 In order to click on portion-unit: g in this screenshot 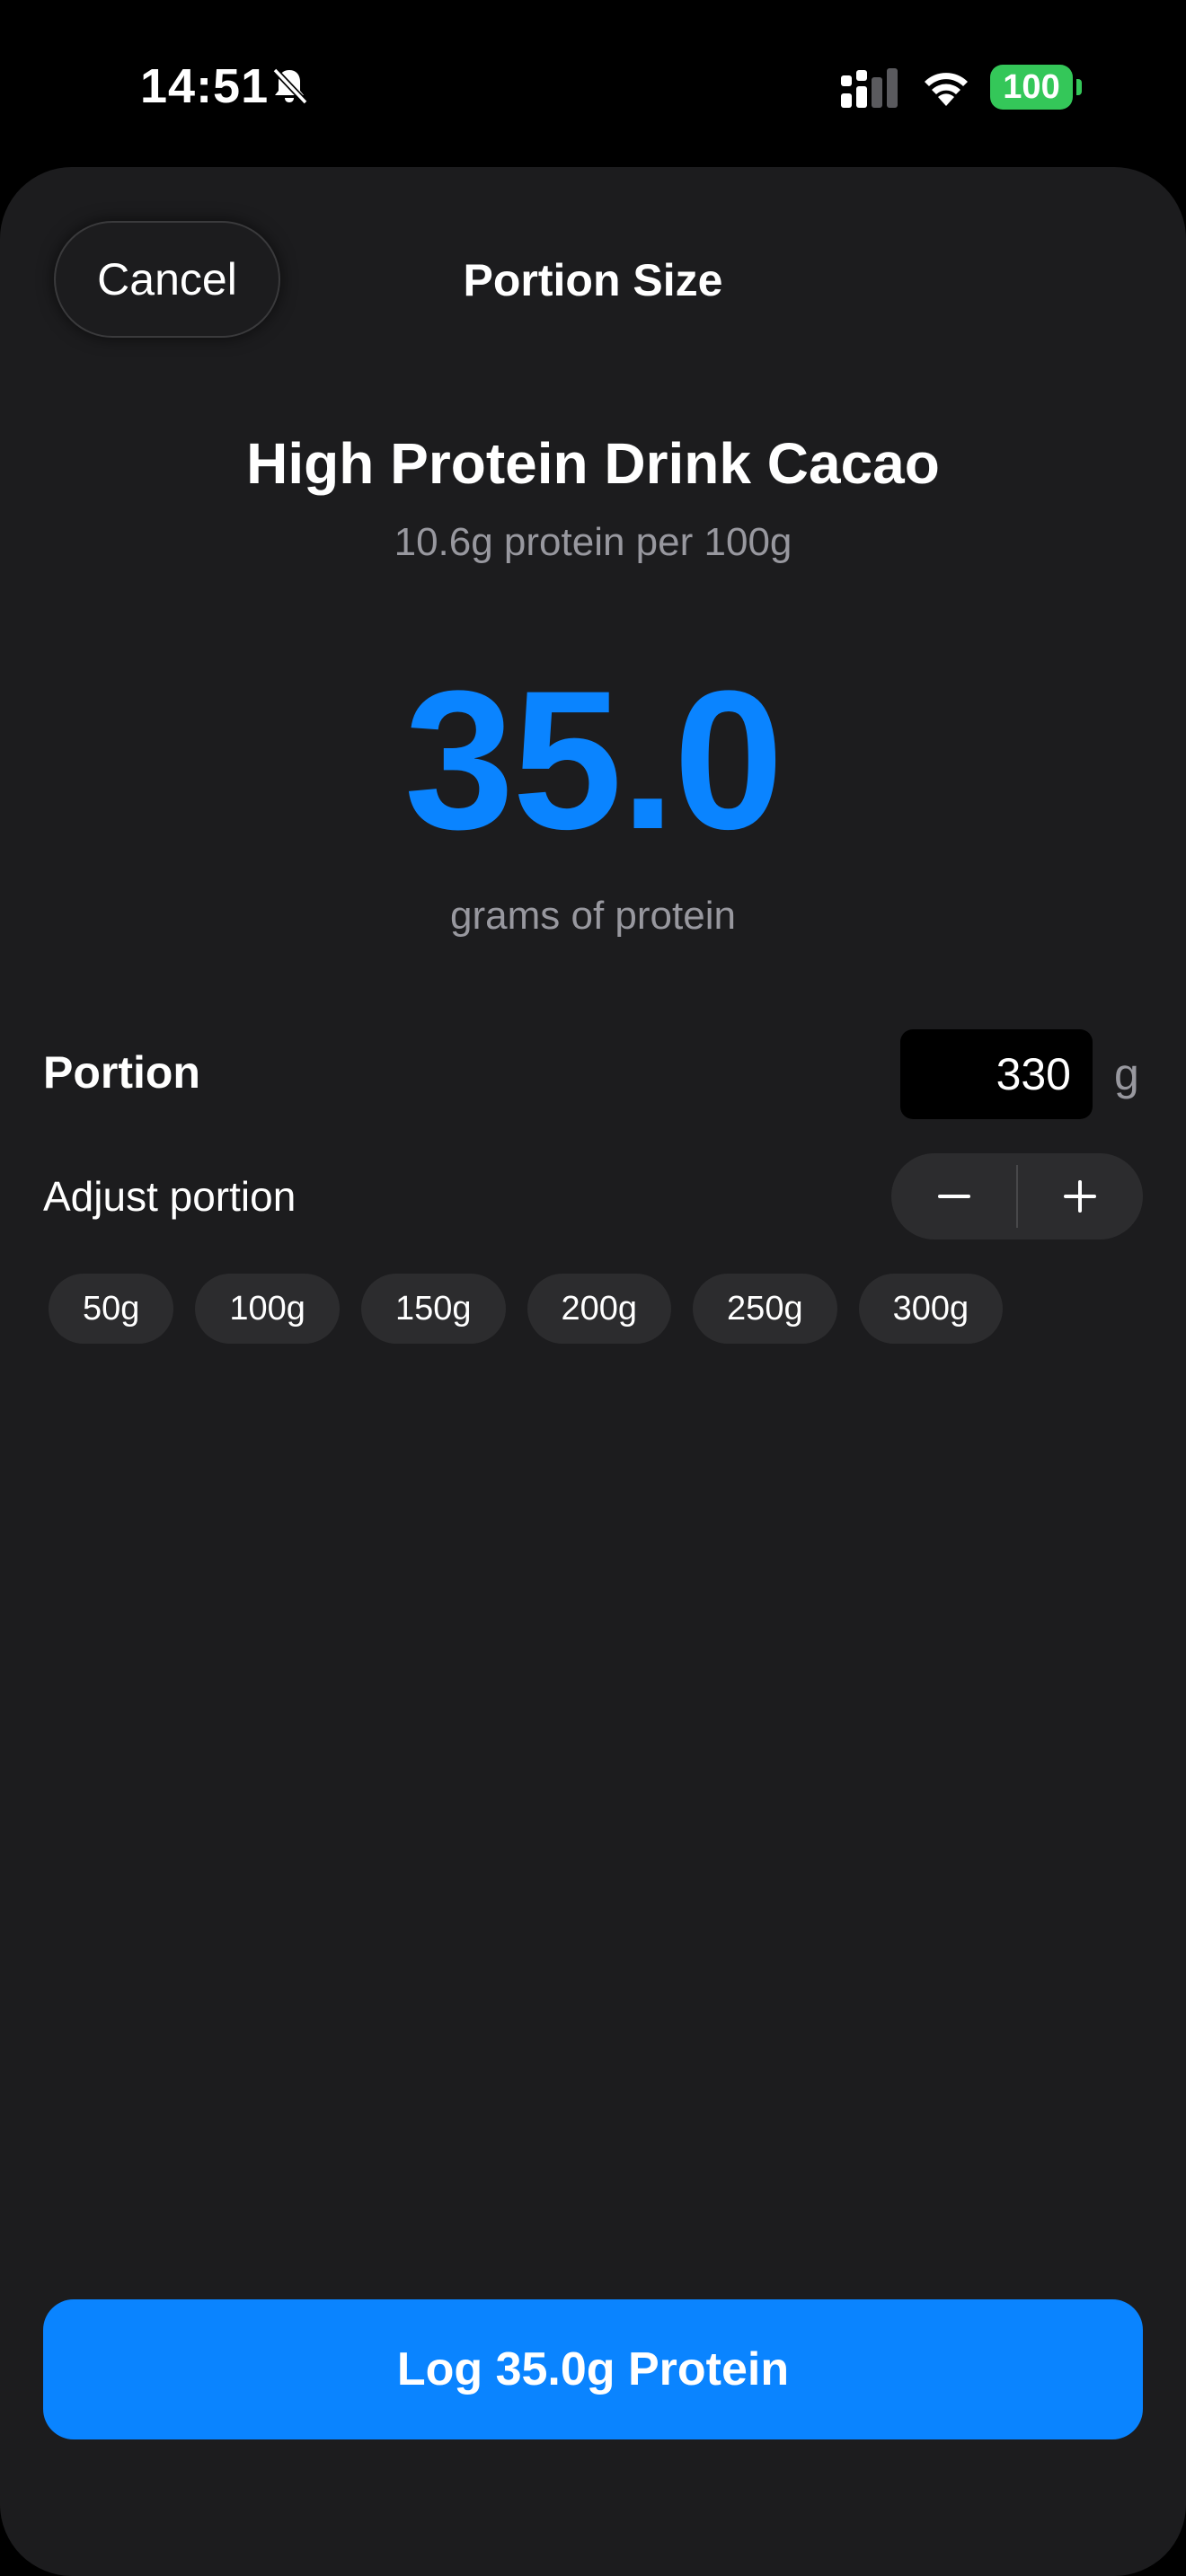, I will do `click(1126, 1074)`.